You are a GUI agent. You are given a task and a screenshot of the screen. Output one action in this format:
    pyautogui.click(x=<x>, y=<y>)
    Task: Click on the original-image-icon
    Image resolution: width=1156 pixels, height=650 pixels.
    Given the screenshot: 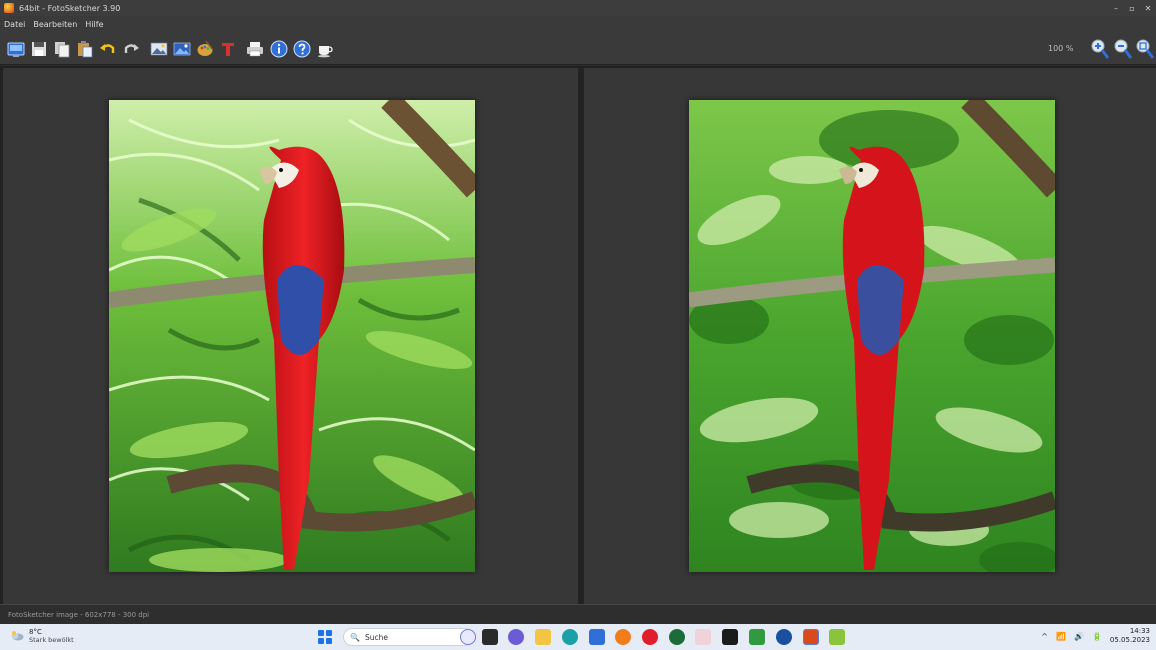 What is the action you would take?
    pyautogui.click(x=158, y=49)
    